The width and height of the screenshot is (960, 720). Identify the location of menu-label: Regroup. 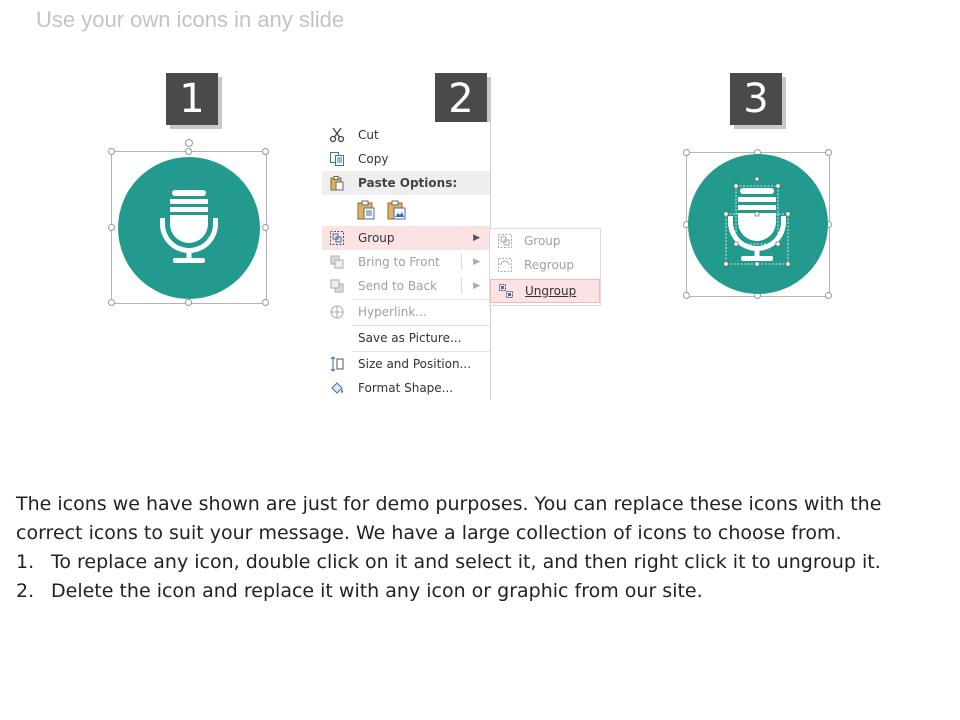
(549, 265).